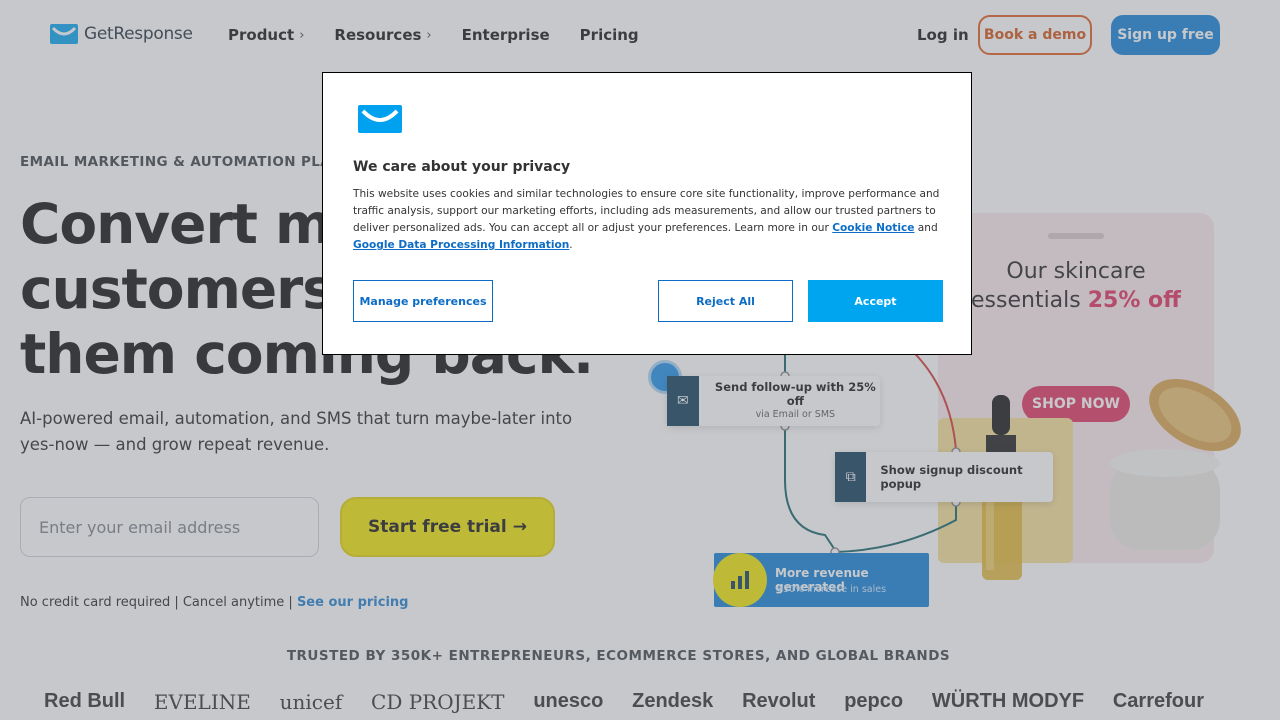 This screenshot has height=720, width=1280. Describe the element at coordinates (462, 167) in the screenshot. I see `modal-title: We care about your privacy` at that location.